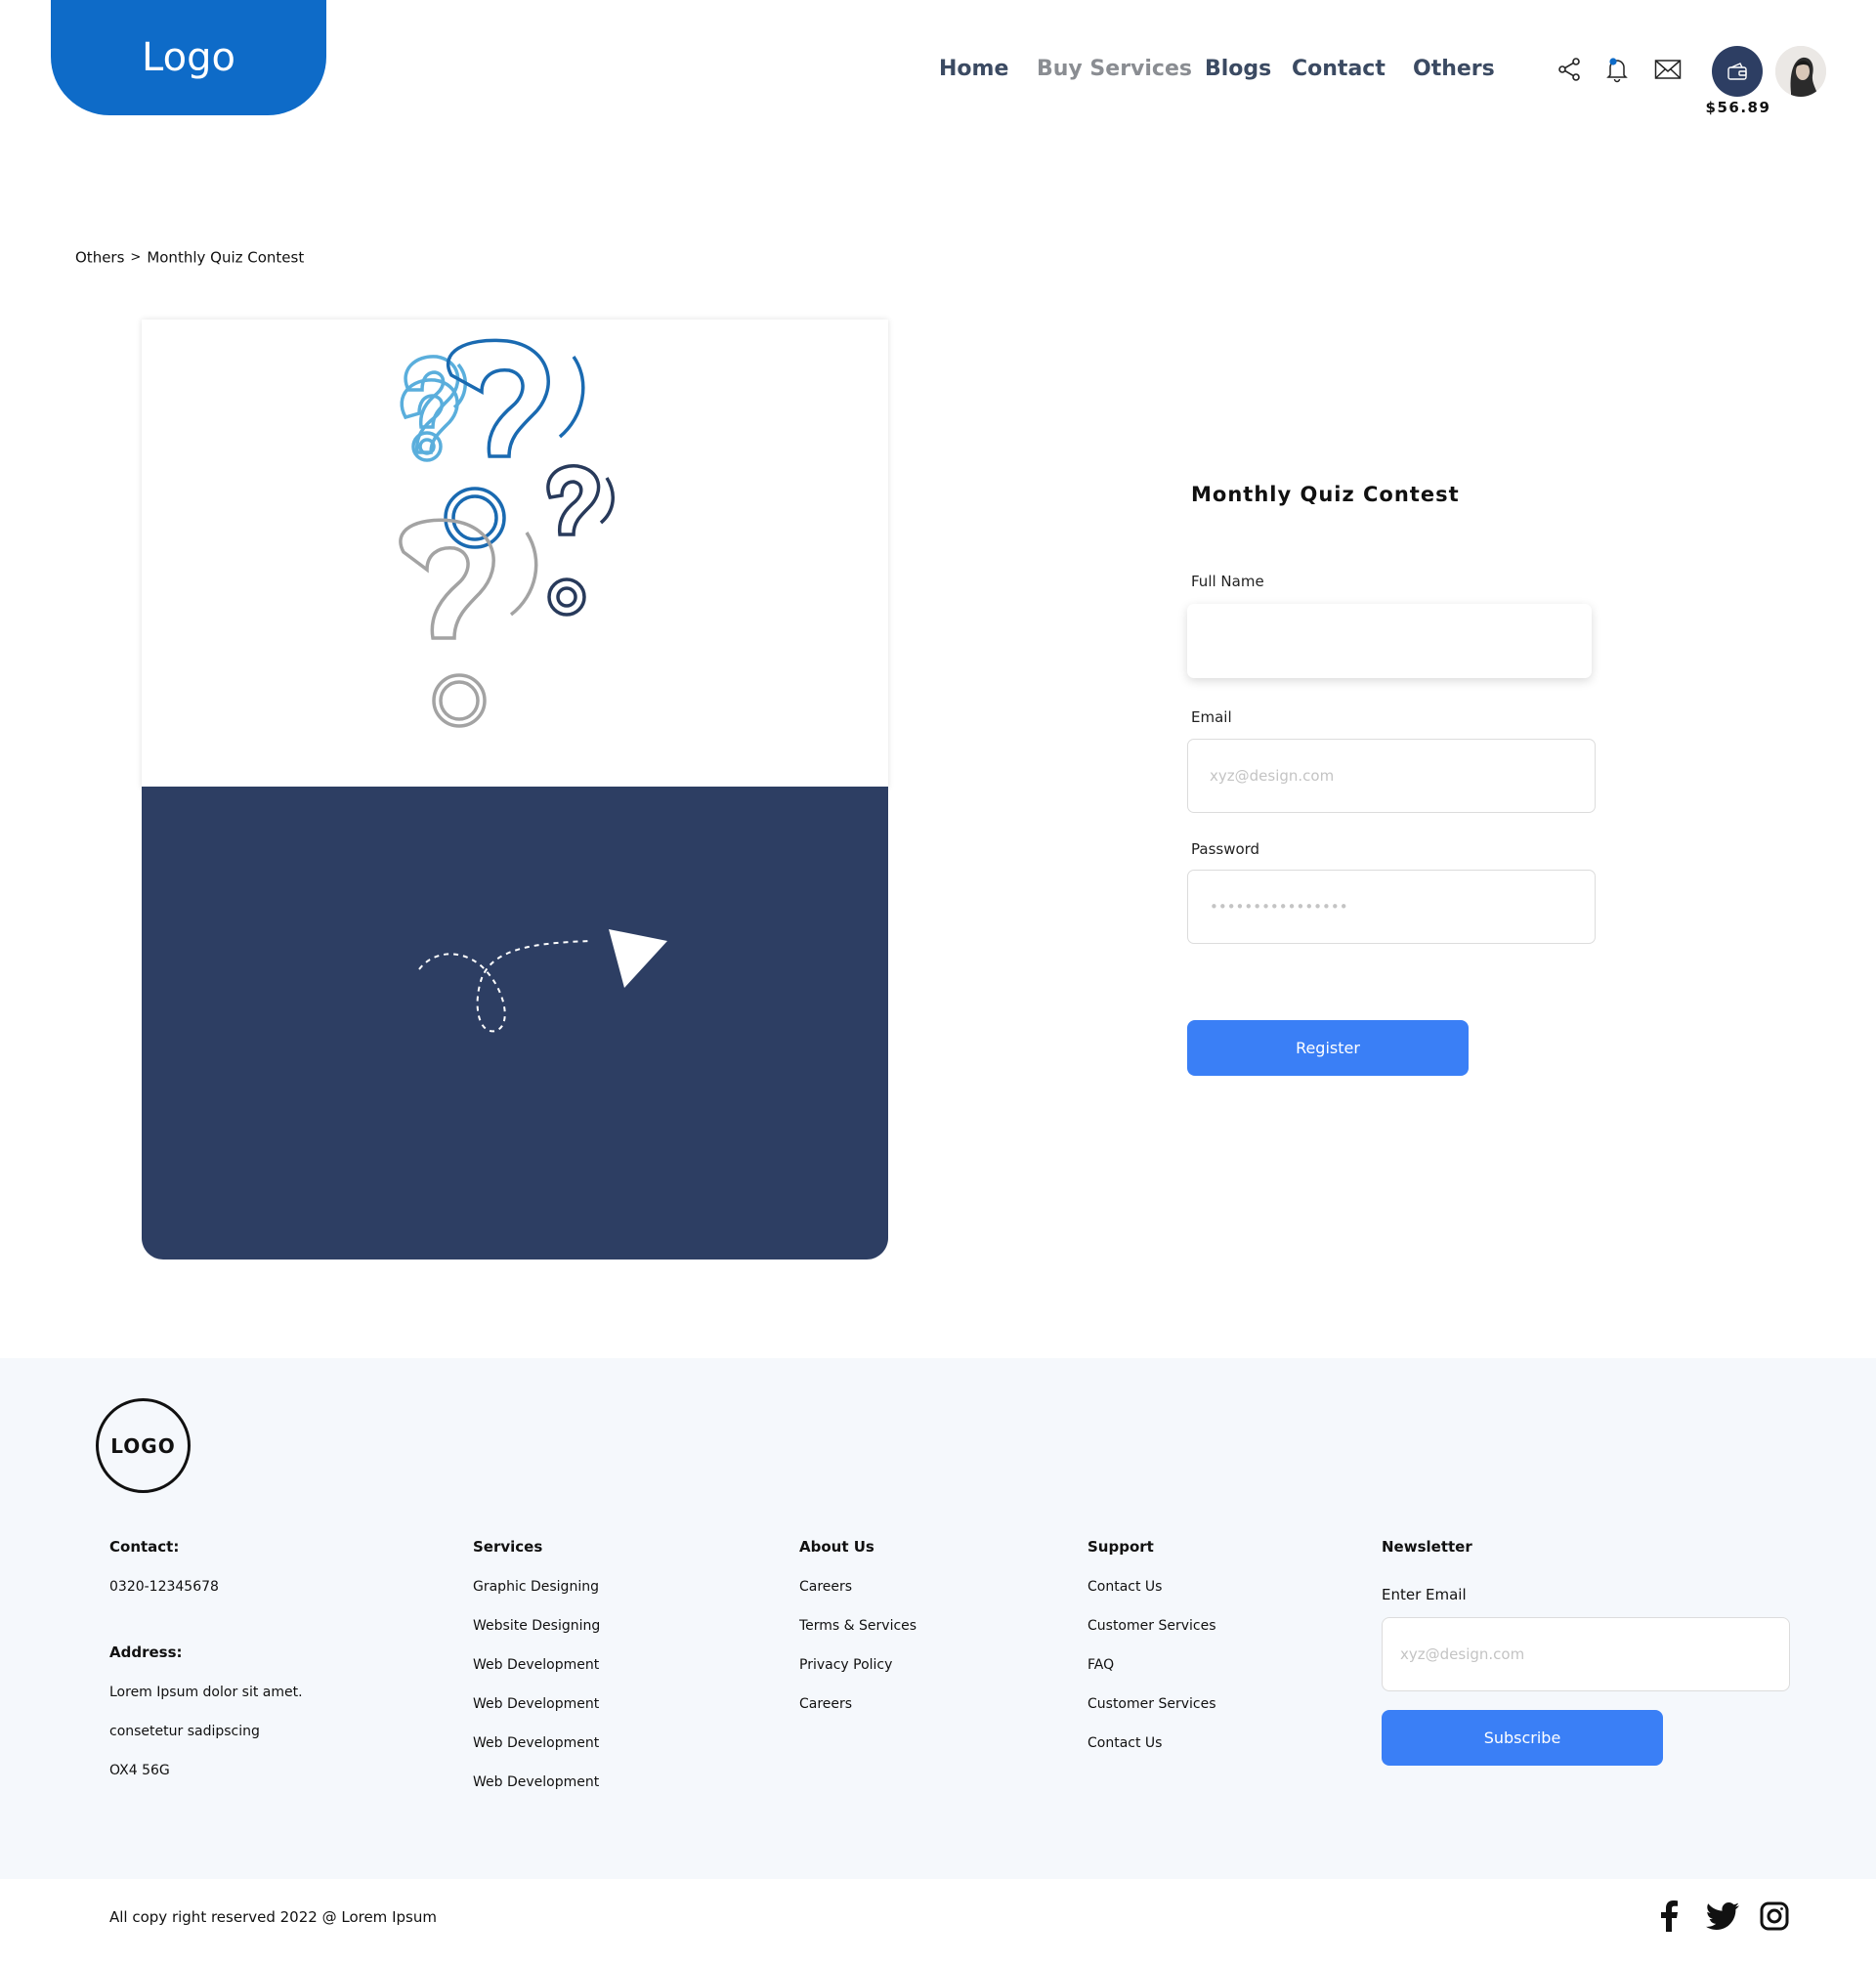  I want to click on card-image-area, so click(515, 554).